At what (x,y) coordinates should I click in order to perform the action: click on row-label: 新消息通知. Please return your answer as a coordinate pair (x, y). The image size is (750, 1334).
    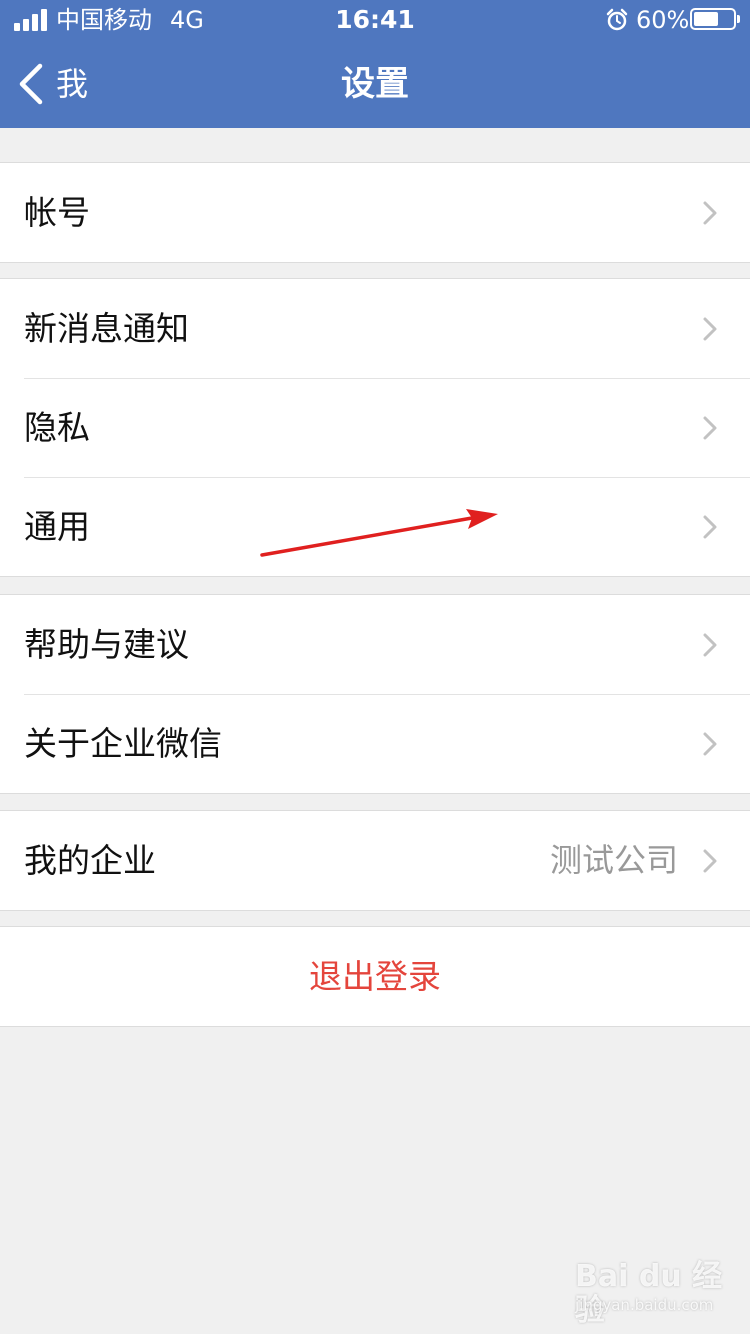
    Looking at the image, I should click on (106, 328).